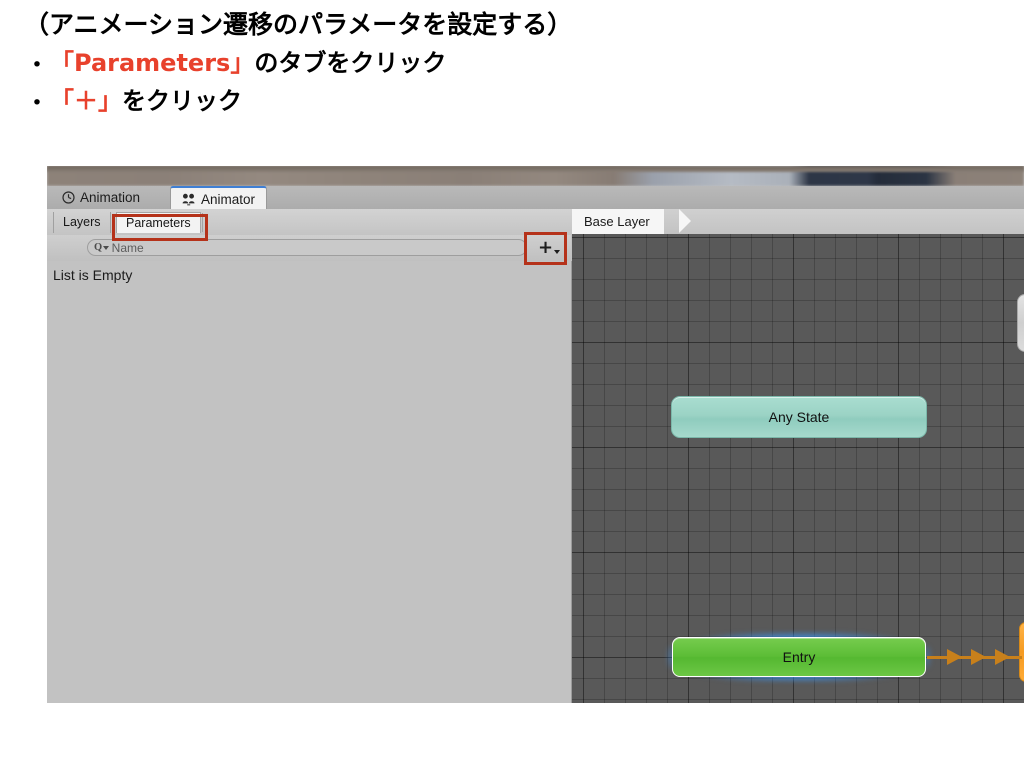 The width and height of the screenshot is (1024, 768). Describe the element at coordinates (298, 24) in the screenshot. I see `page-title: （アニメーション遷移のパラメータを設定する）` at that location.